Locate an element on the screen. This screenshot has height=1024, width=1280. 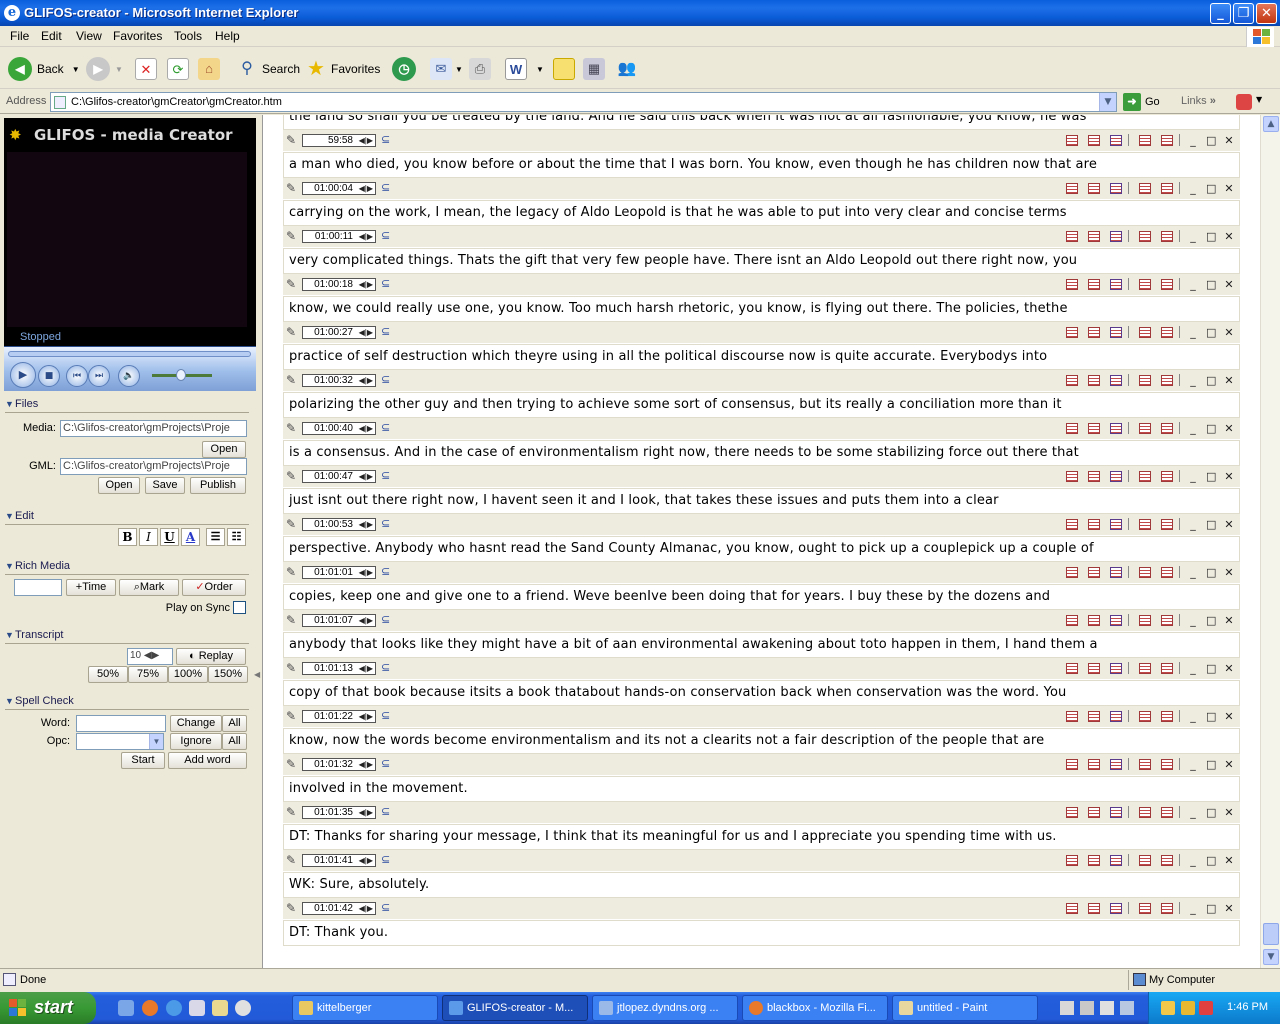
change-all-button: All is located at coordinates (234, 723).